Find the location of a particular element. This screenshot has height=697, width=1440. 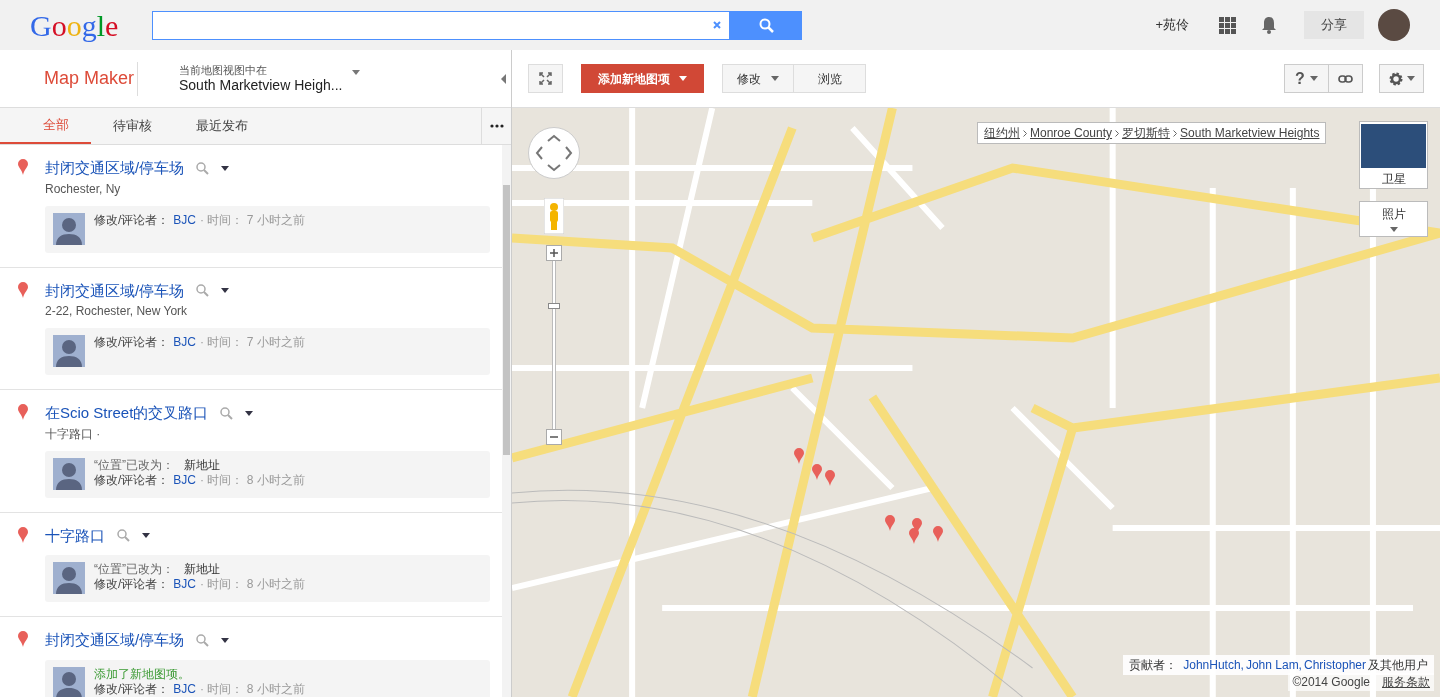

terms-link: 服务条款 is located at coordinates (1406, 682).